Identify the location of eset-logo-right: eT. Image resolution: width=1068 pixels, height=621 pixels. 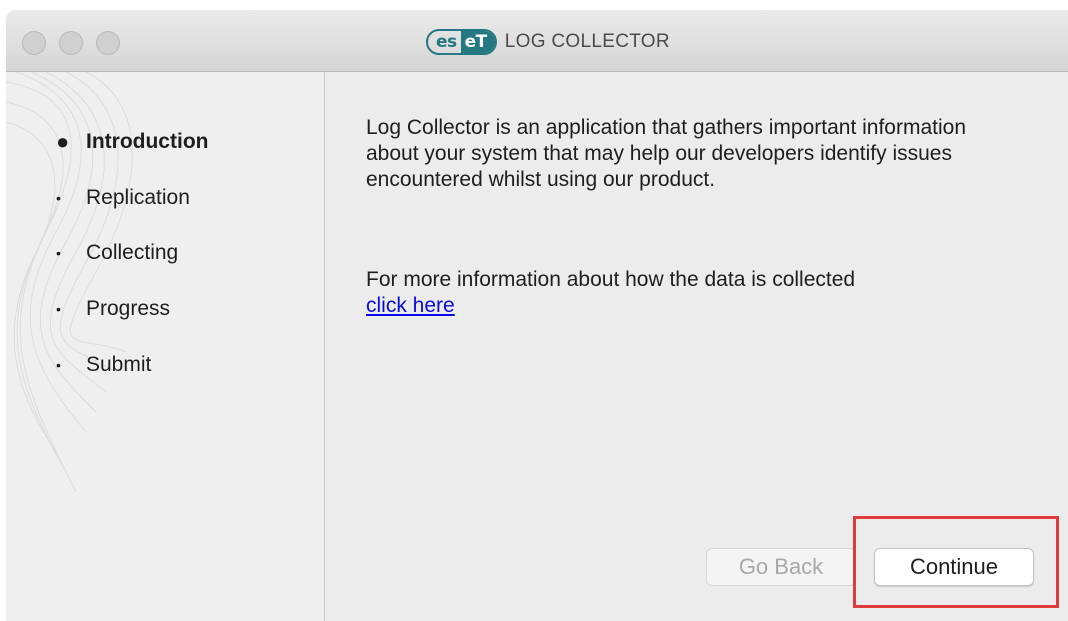
(477, 42).